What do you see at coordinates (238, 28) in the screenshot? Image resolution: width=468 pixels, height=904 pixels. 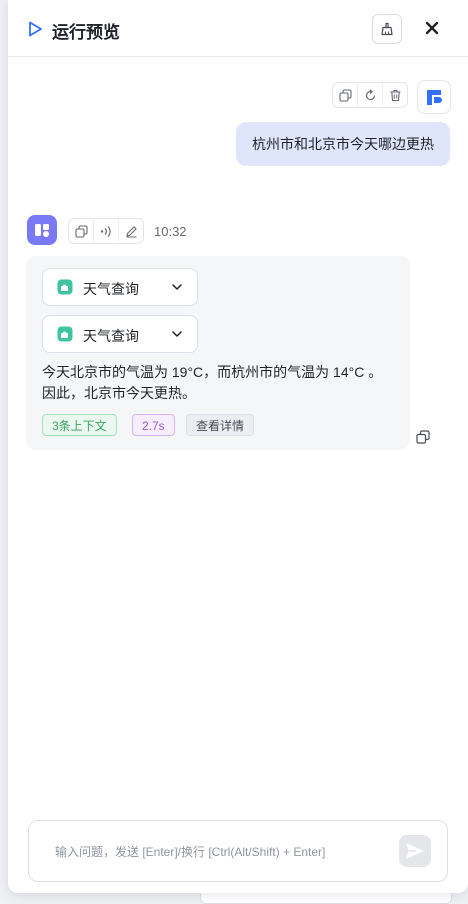 I see `panel-header: 运行预览` at bounding box center [238, 28].